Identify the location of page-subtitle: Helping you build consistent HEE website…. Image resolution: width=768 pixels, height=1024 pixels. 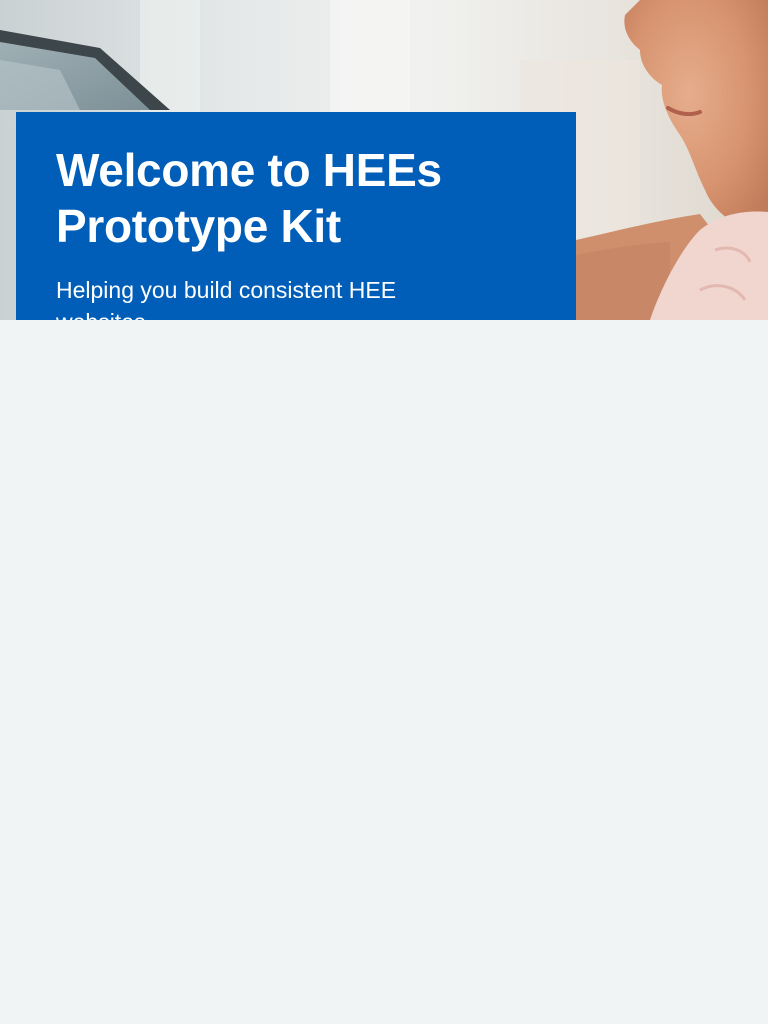
(226, 298).